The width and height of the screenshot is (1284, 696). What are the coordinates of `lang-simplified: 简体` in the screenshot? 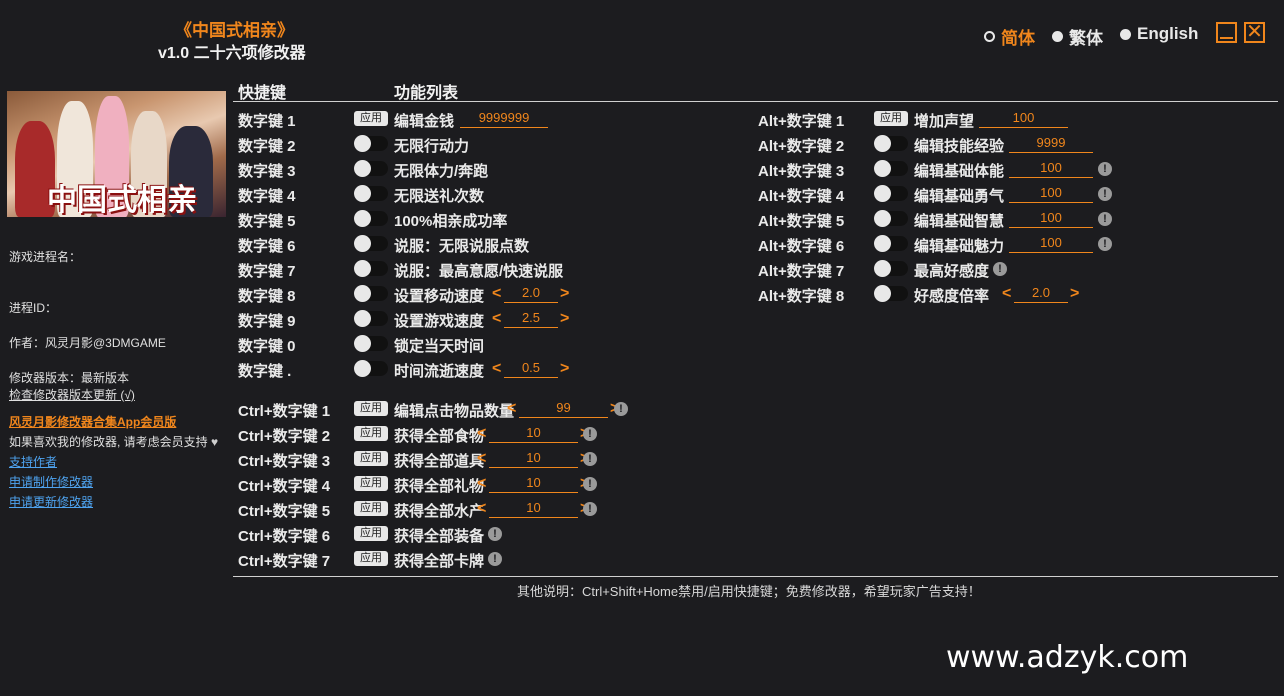 It's located at (1009, 36).